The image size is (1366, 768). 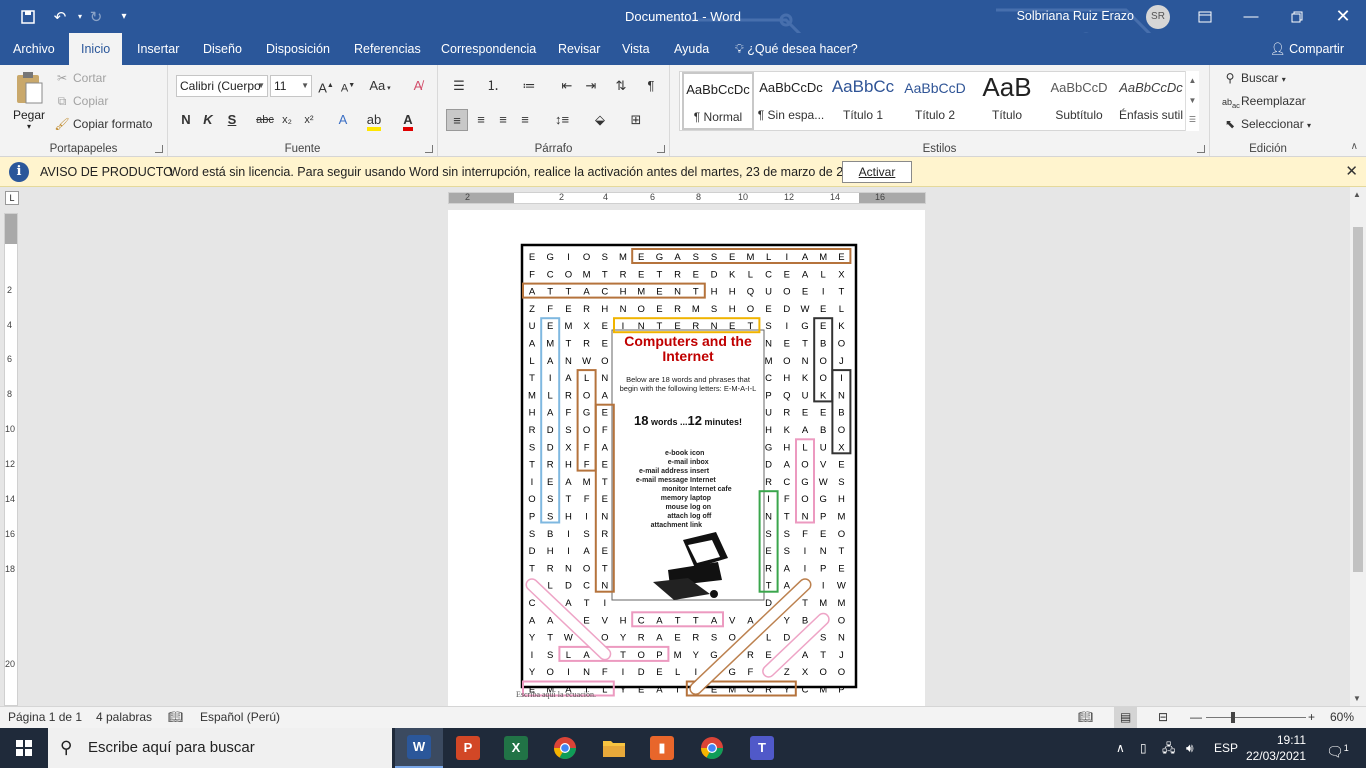 What do you see at coordinates (1168, 748) in the screenshot?
I see `network-icon: 🖧︎` at bounding box center [1168, 748].